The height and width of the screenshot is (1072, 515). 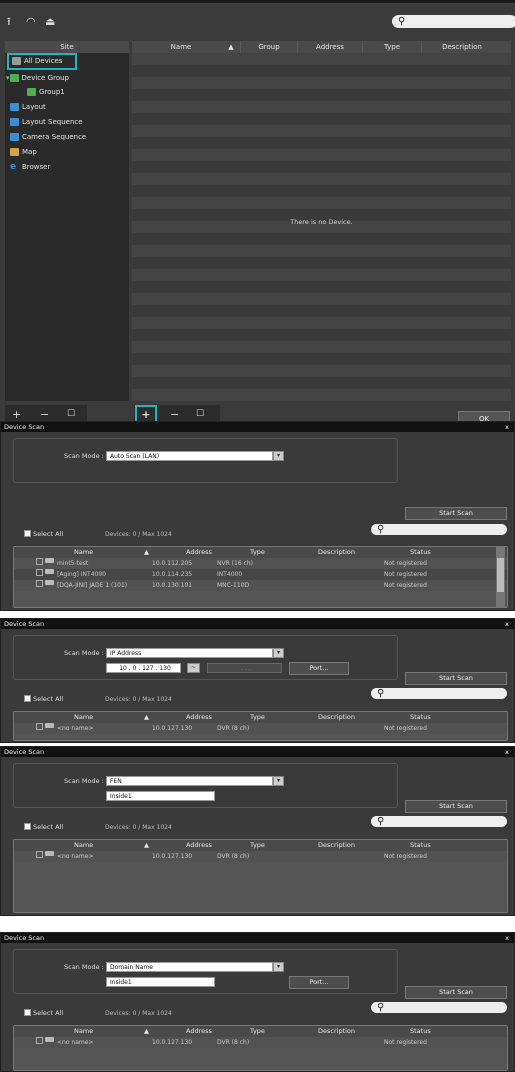 I want to click on edit-device-icon: ☐, so click(x=200, y=414).